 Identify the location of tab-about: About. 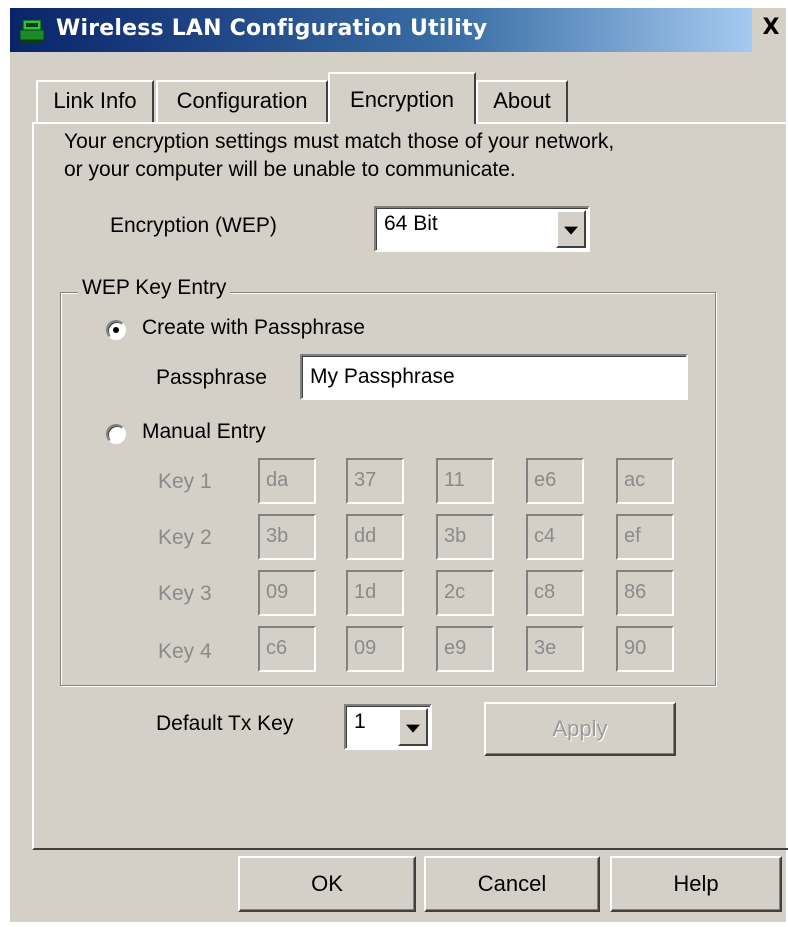
(522, 101).